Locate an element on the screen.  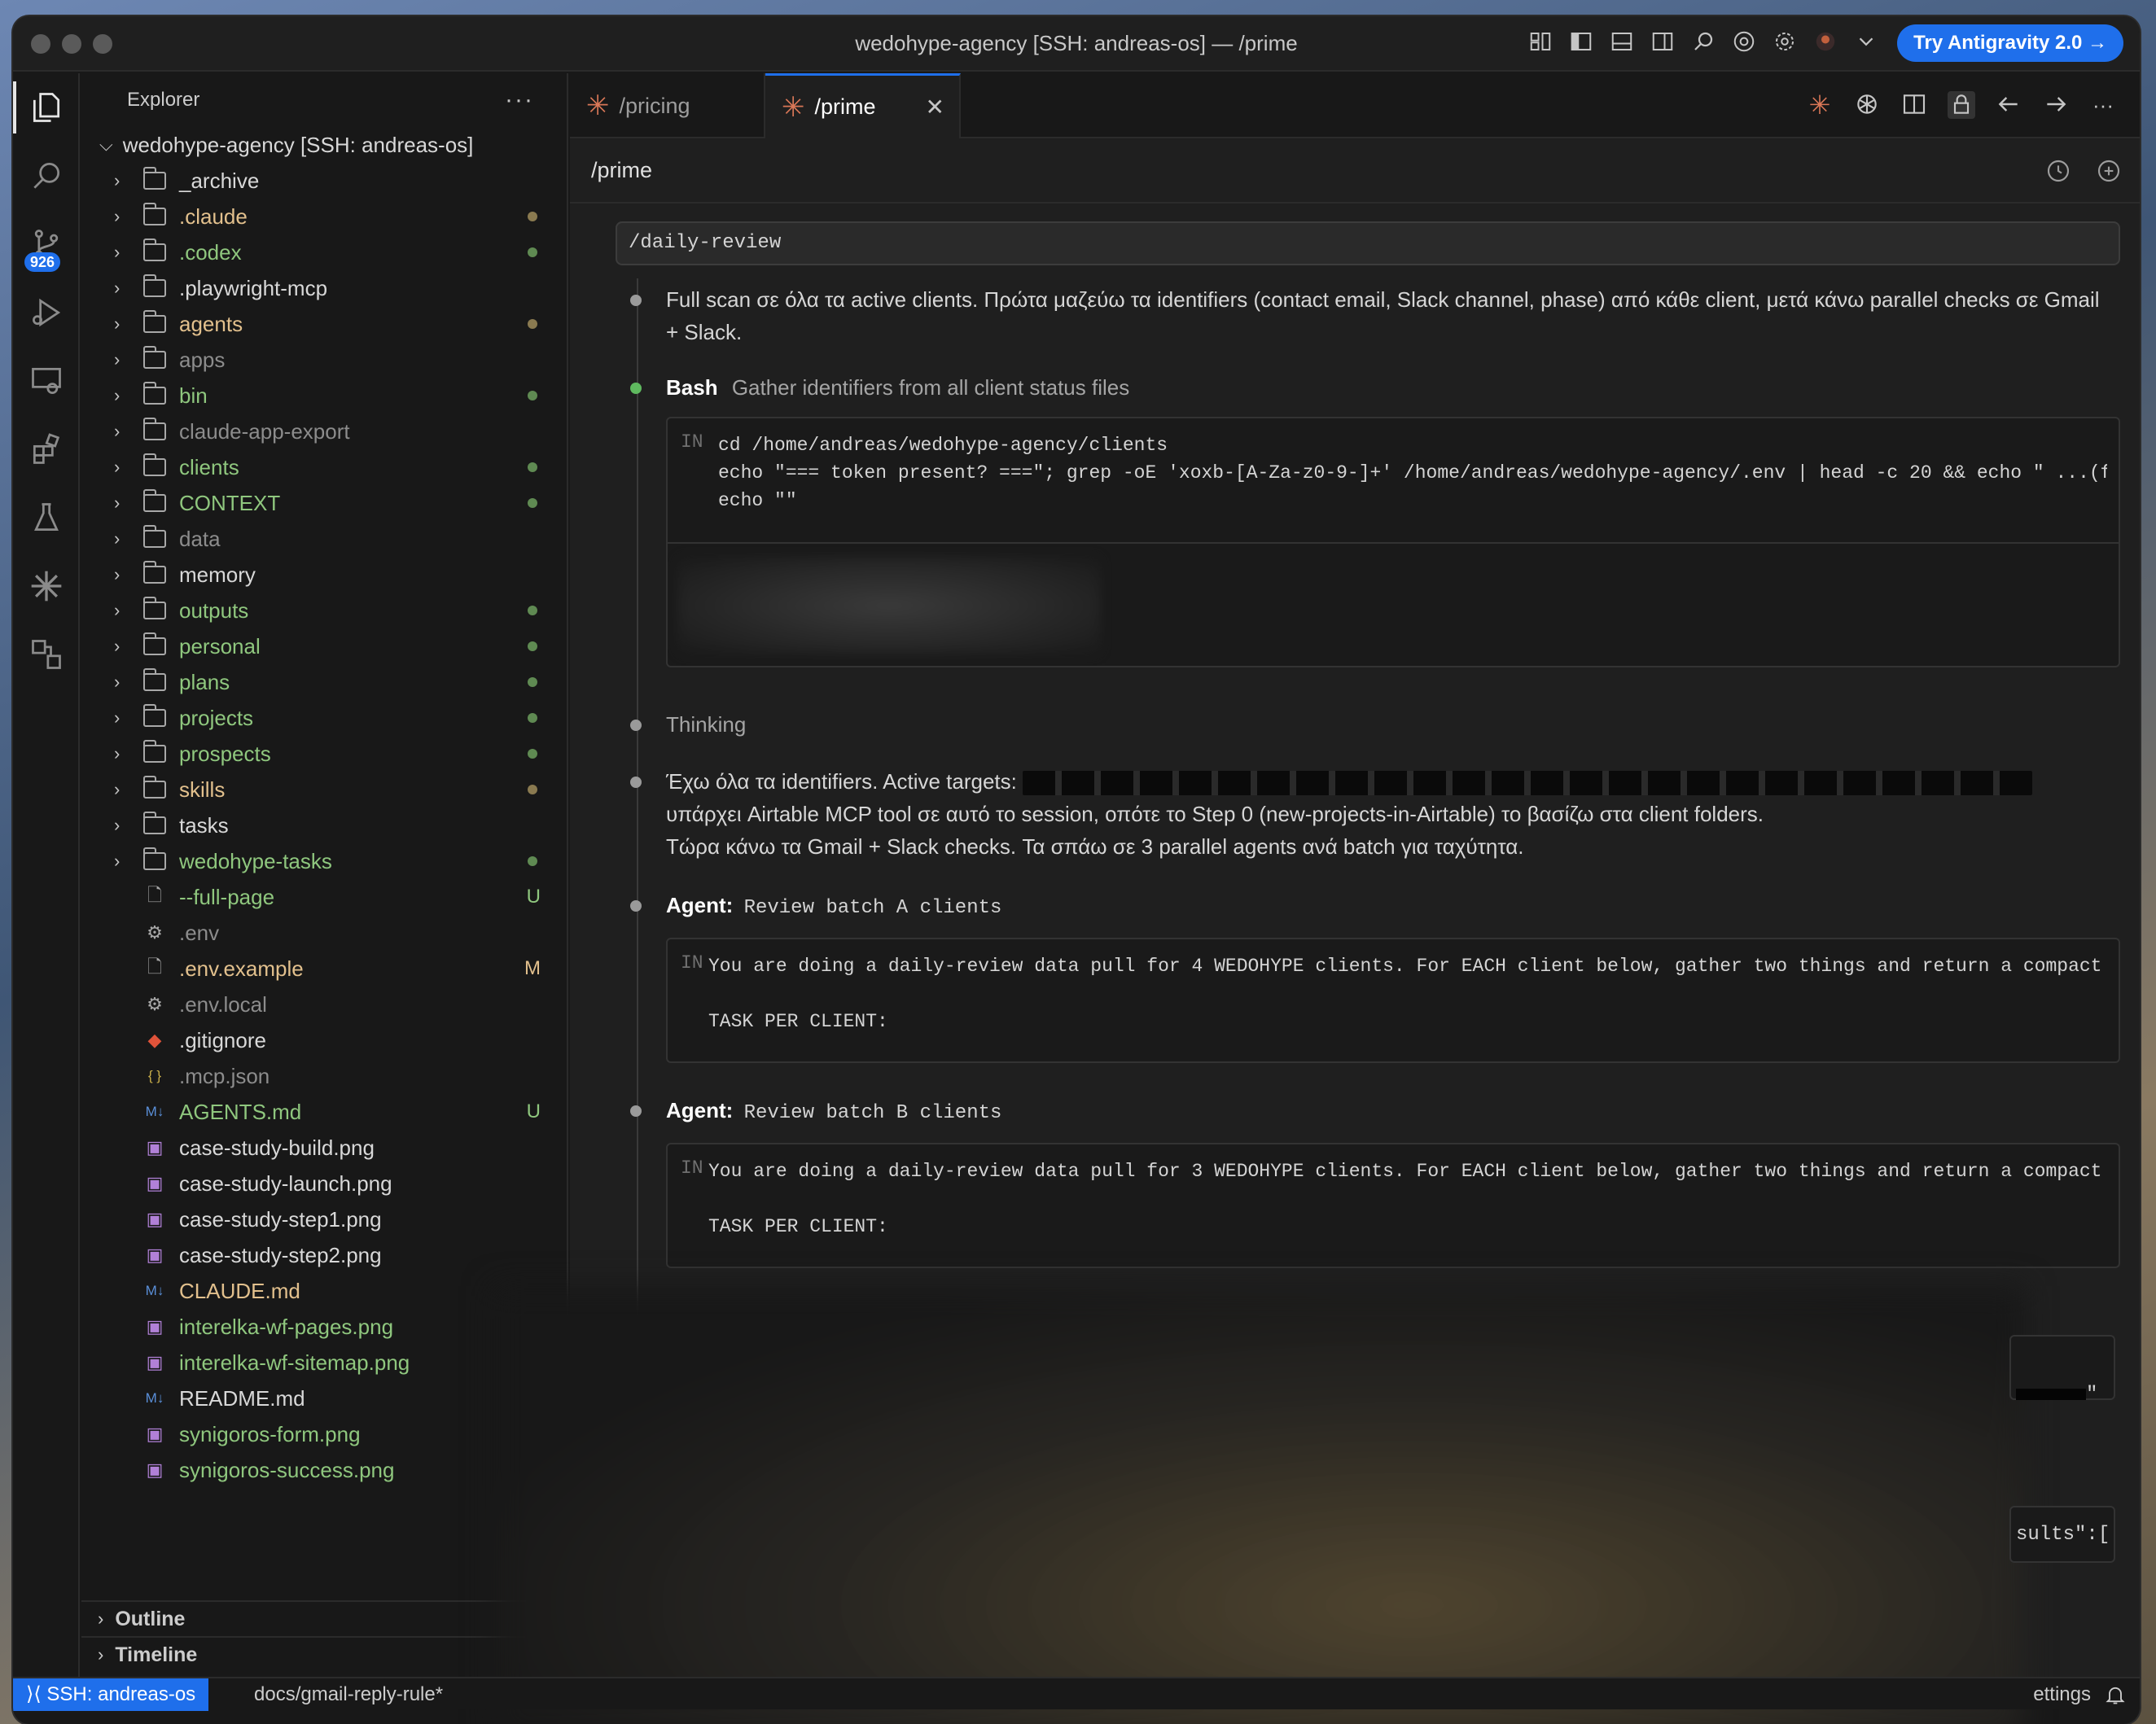
folder-item: › wedohype-tasks is located at coordinates (324, 861).